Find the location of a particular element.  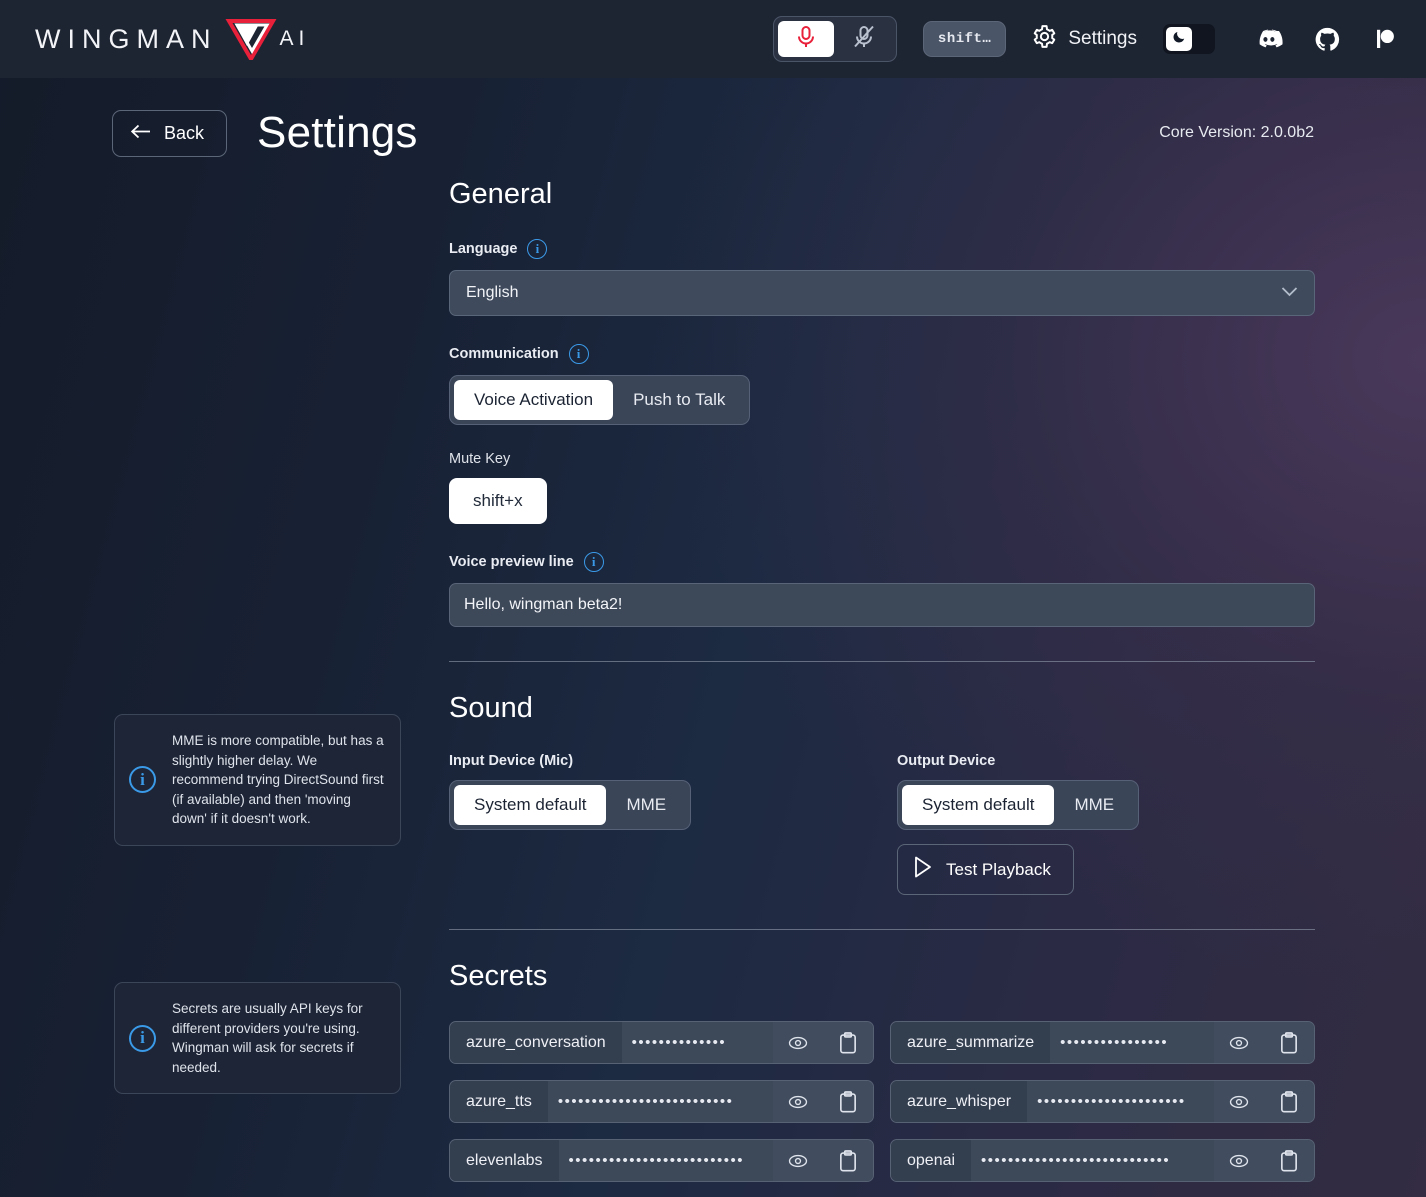

top-bar: WINGMAN AI shift… Settings is located at coordinates (713, 39).